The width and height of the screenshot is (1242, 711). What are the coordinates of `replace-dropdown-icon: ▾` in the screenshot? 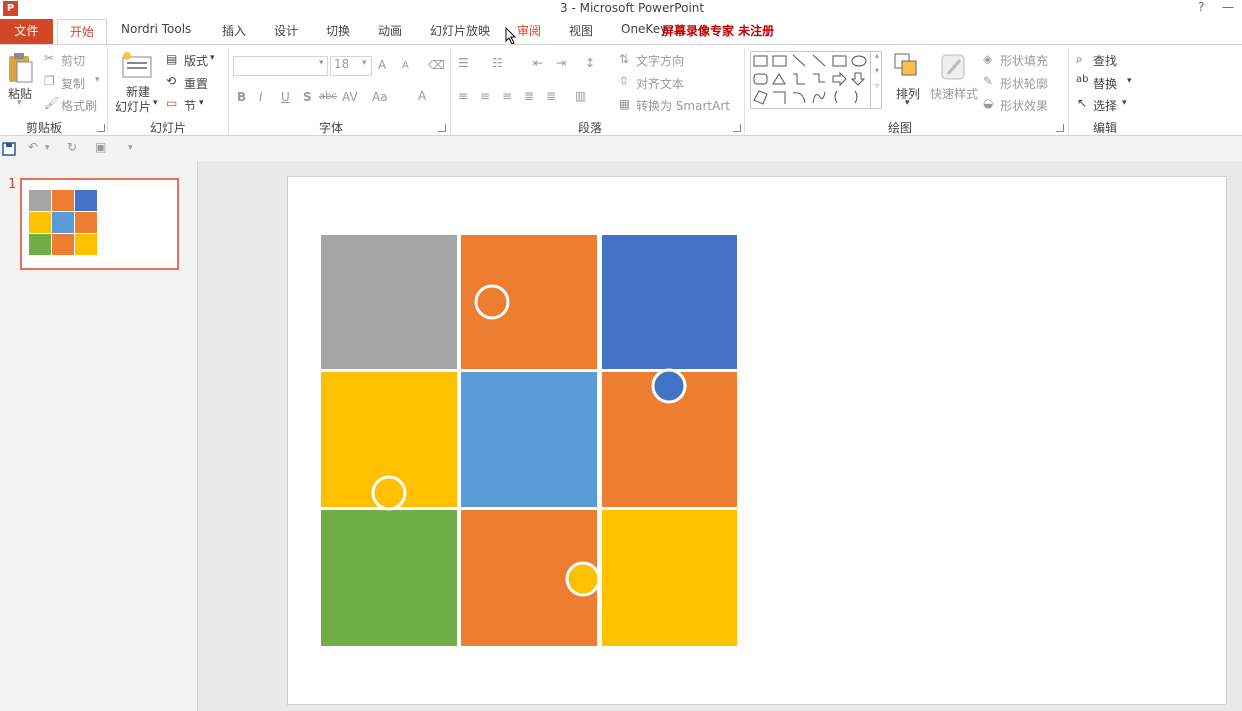 It's located at (1129, 81).